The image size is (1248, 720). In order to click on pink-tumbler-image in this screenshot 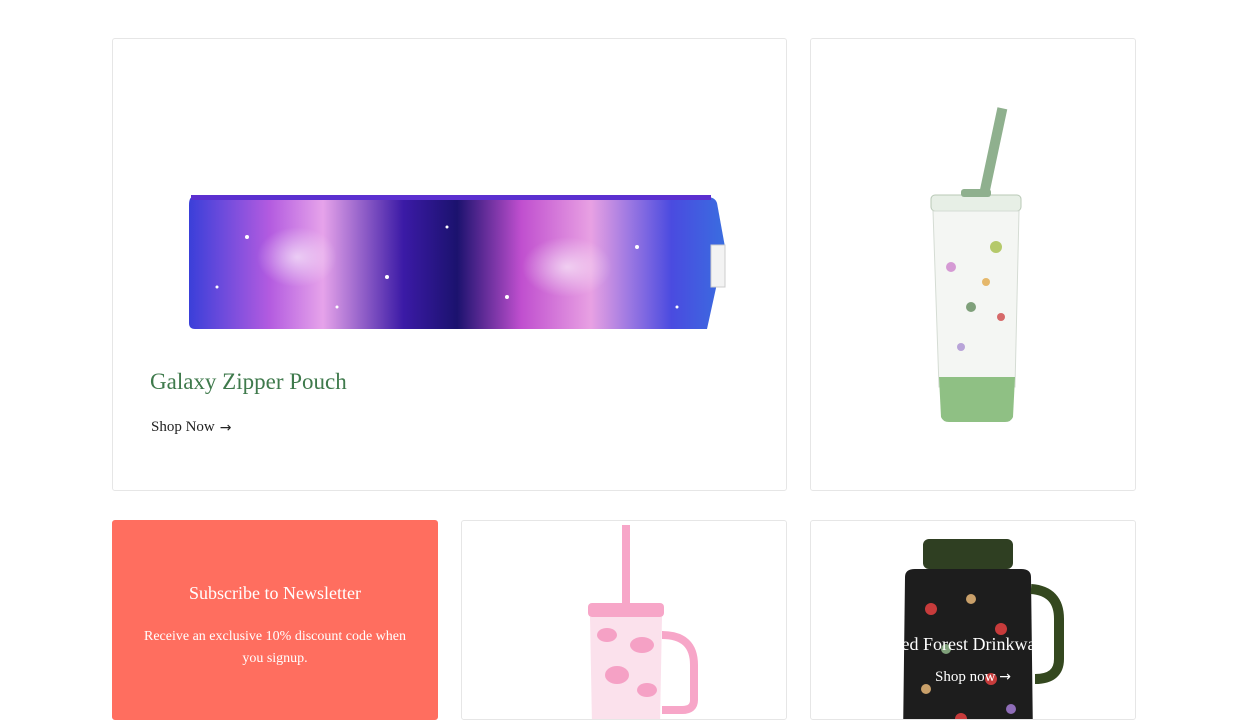, I will do `click(642, 622)`.